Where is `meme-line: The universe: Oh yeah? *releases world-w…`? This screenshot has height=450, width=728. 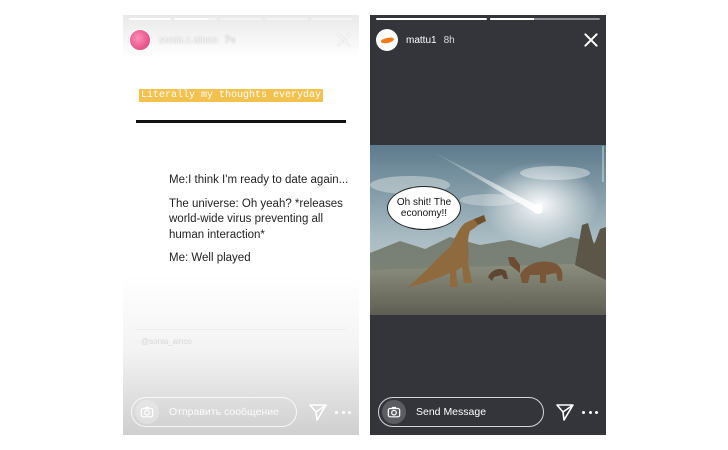 meme-line: The universe: Oh yeah? *releases world-w… is located at coordinates (256, 219).